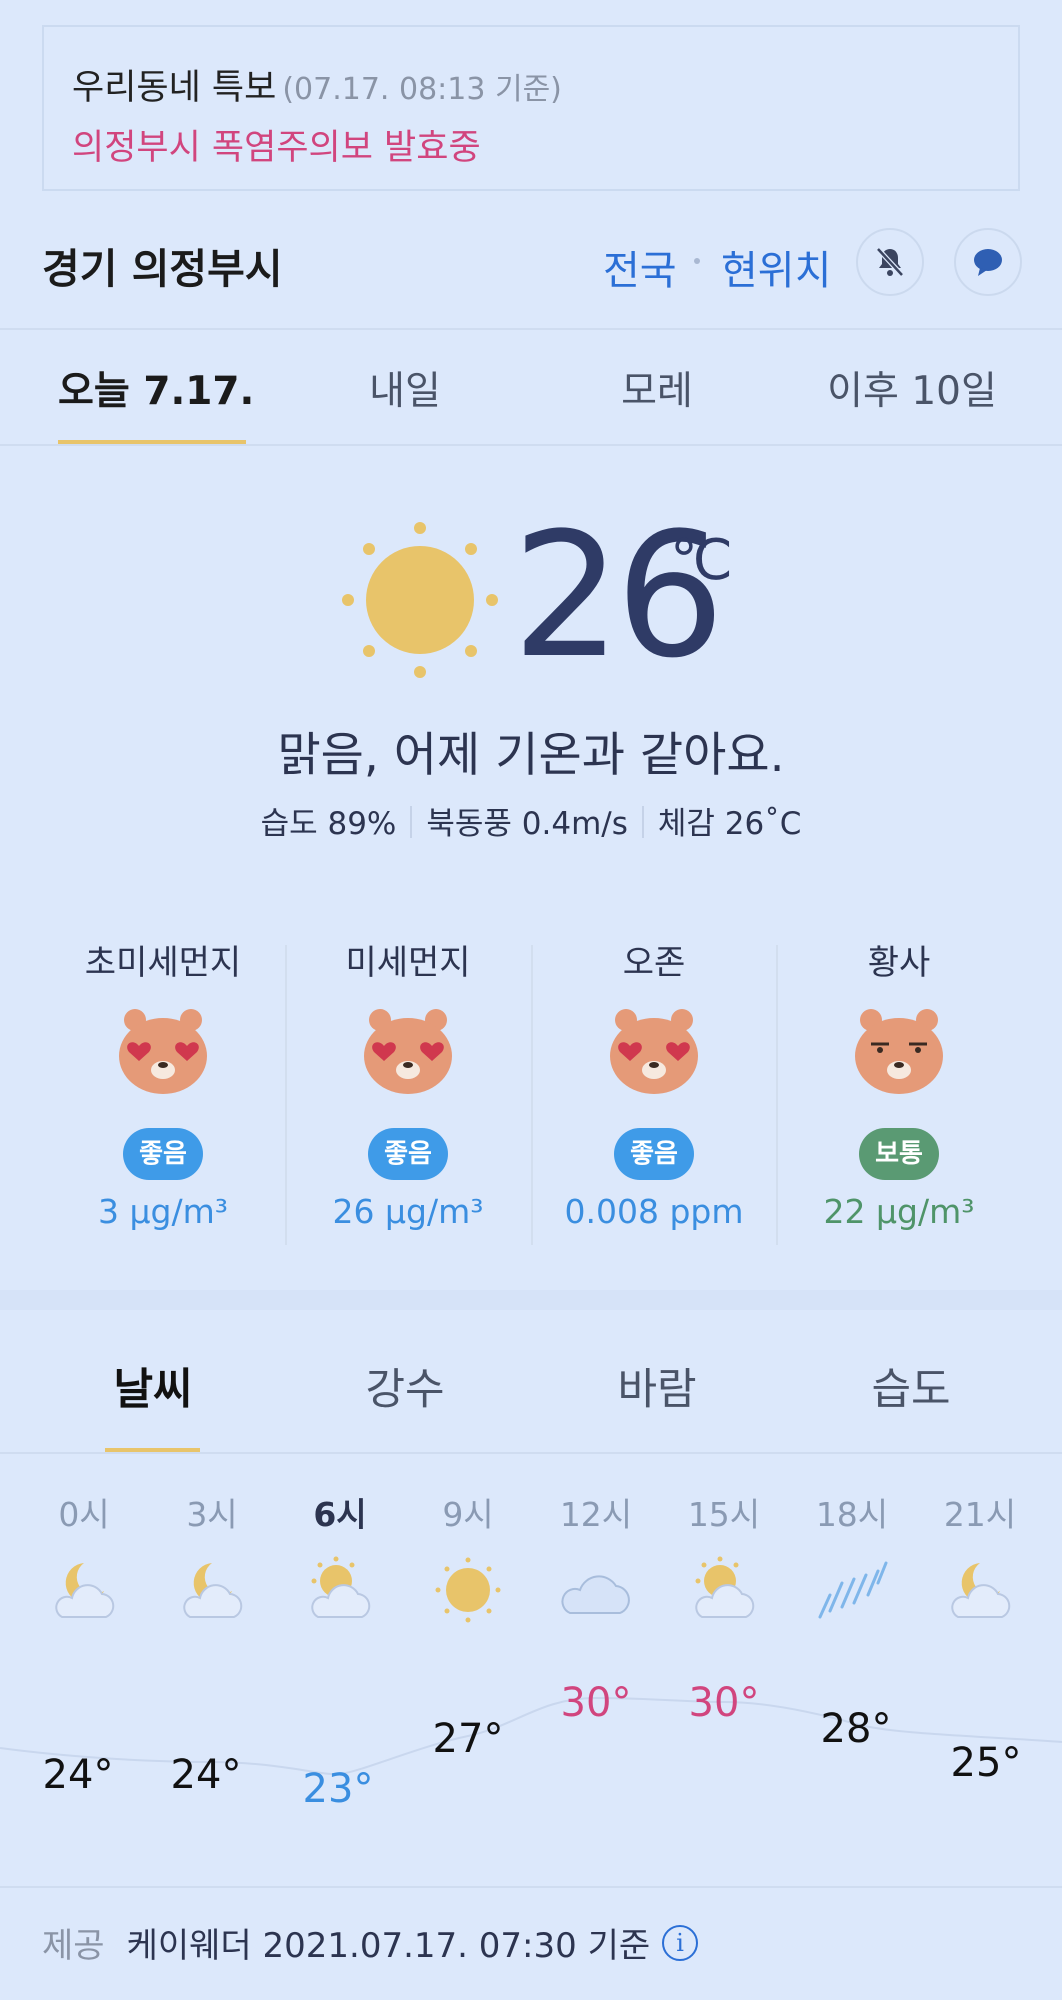 The image size is (1062, 2000). What do you see at coordinates (856, 1729) in the screenshot?
I see `hour-temperature: 28°` at bounding box center [856, 1729].